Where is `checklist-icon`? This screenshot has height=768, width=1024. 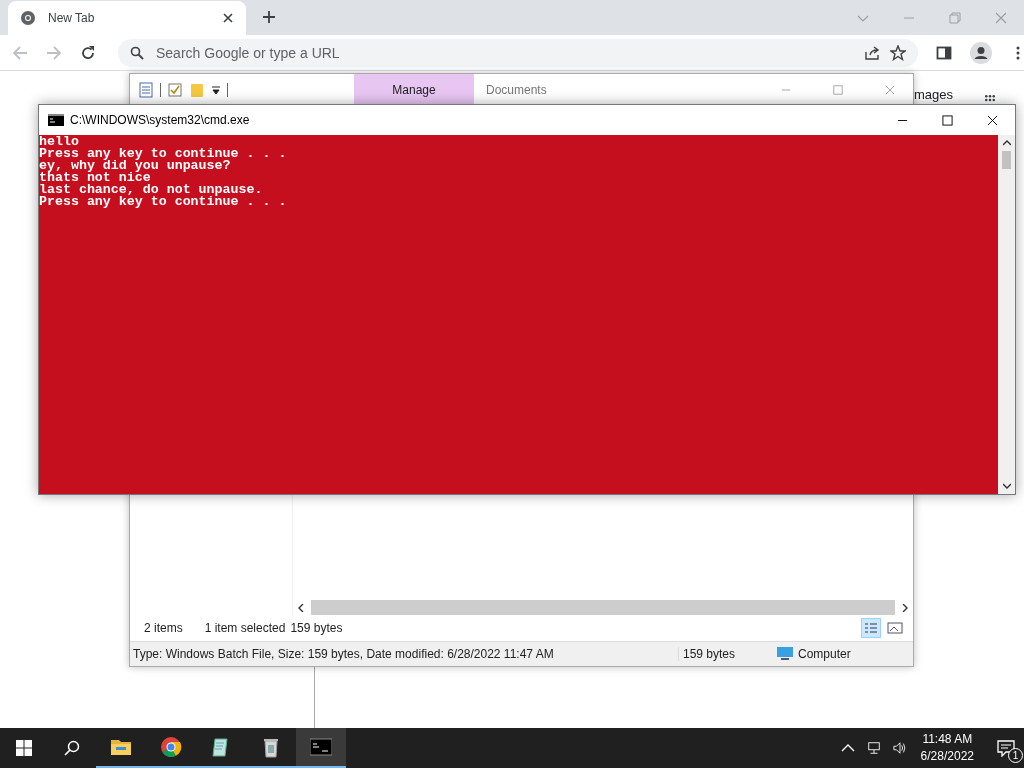 checklist-icon is located at coordinates (175, 89).